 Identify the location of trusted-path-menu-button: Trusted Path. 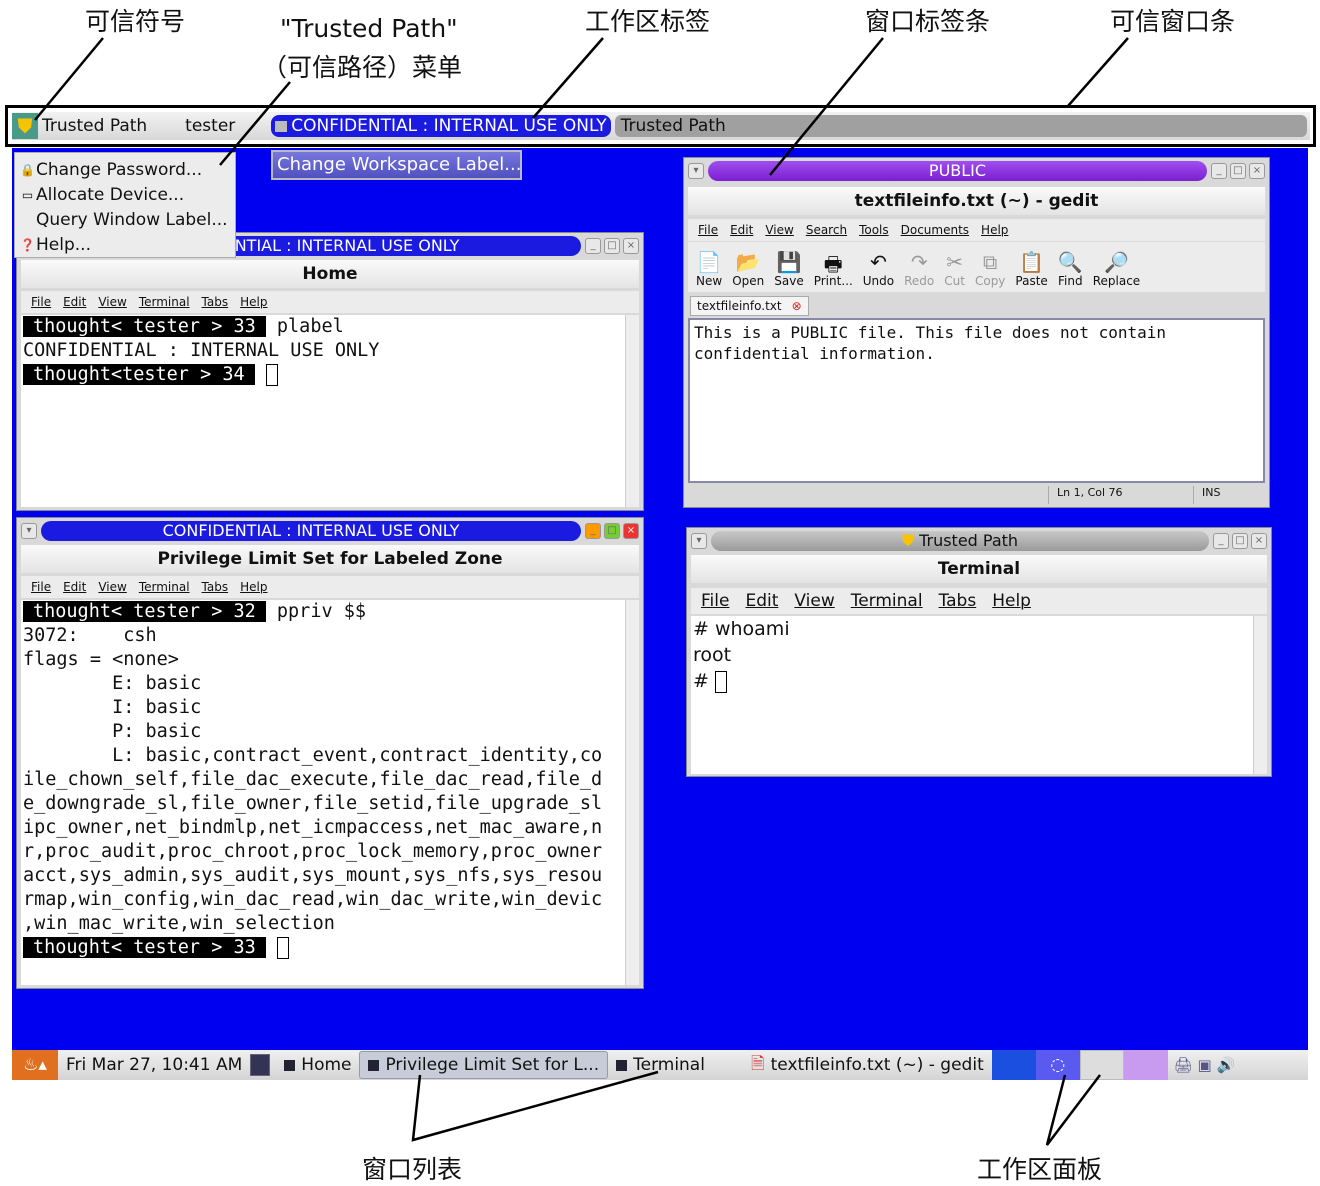
(94, 126).